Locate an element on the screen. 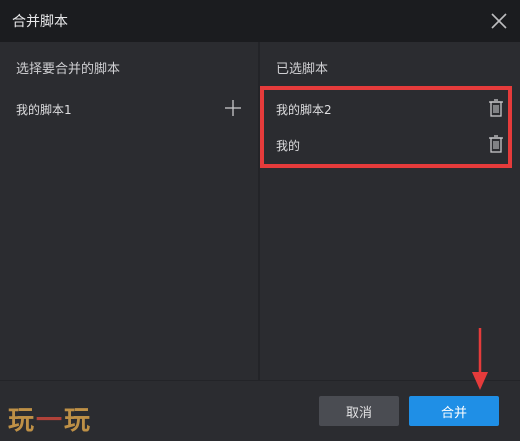  merge-button: 合并 is located at coordinates (454, 411).